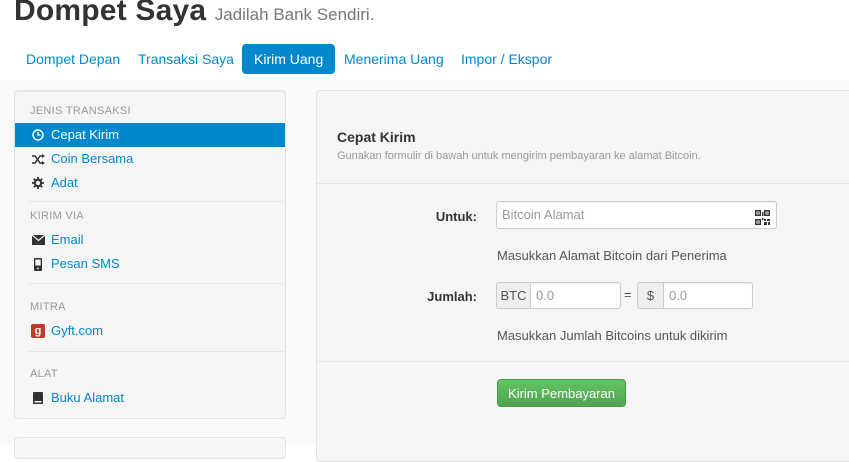  What do you see at coordinates (186, 59) in the screenshot?
I see `nav-transaksi-saya: Transaksi Saya` at bounding box center [186, 59].